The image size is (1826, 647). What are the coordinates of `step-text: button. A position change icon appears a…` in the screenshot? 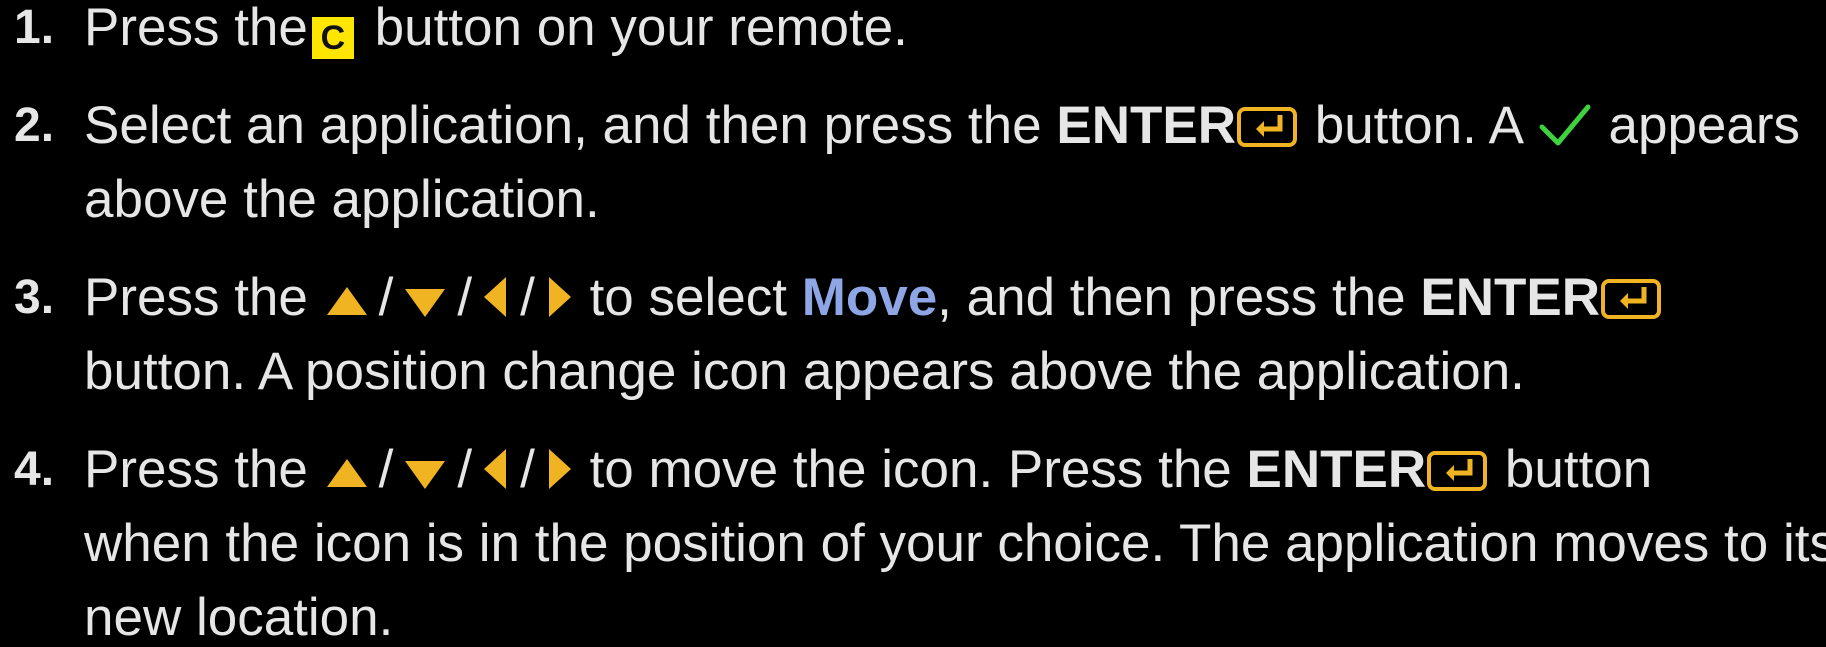 It's located at (804, 371).